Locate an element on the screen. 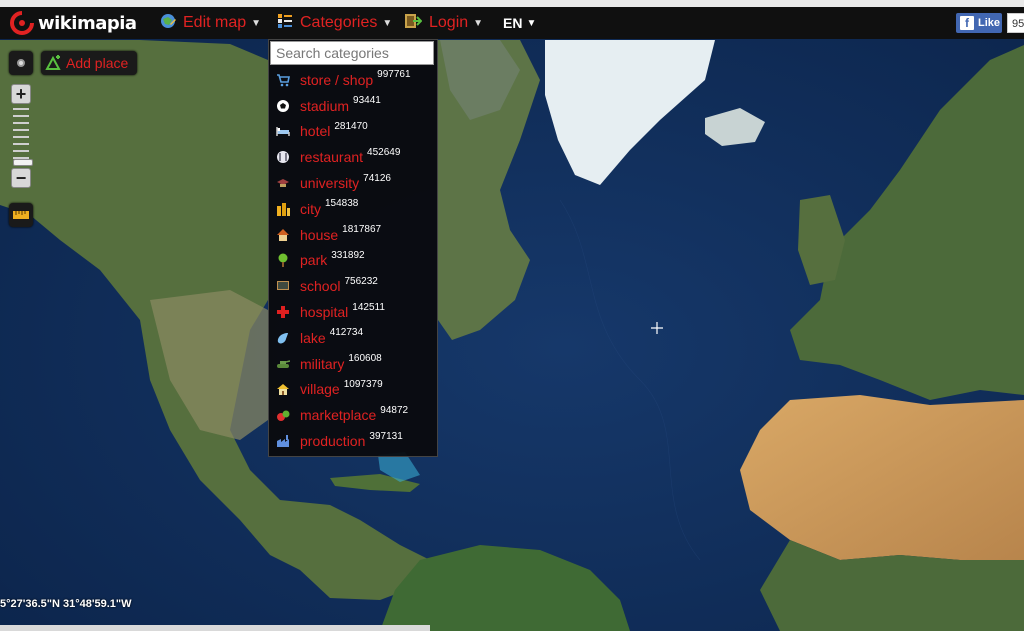  login-icon is located at coordinates (413, 23).